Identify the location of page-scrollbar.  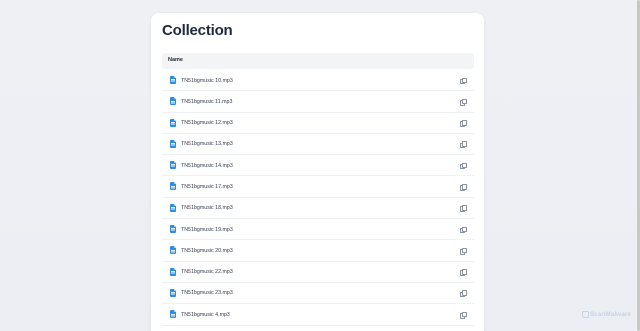
(638, 165).